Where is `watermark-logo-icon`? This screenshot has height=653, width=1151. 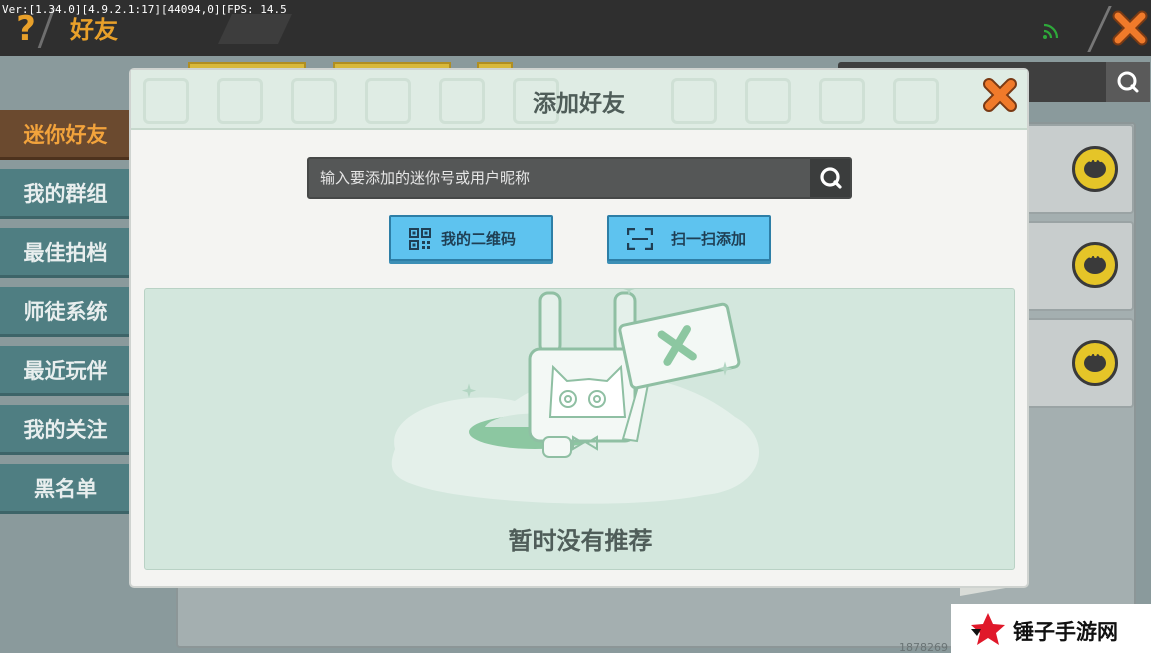
watermark-logo-icon is located at coordinates (988, 629).